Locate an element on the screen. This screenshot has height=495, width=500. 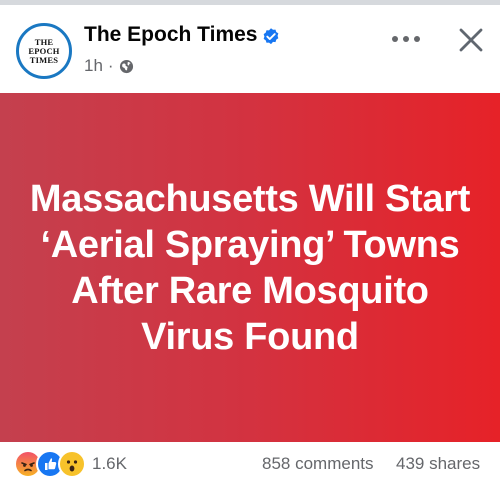
more-horizontal-icon is located at coordinates (406, 39).